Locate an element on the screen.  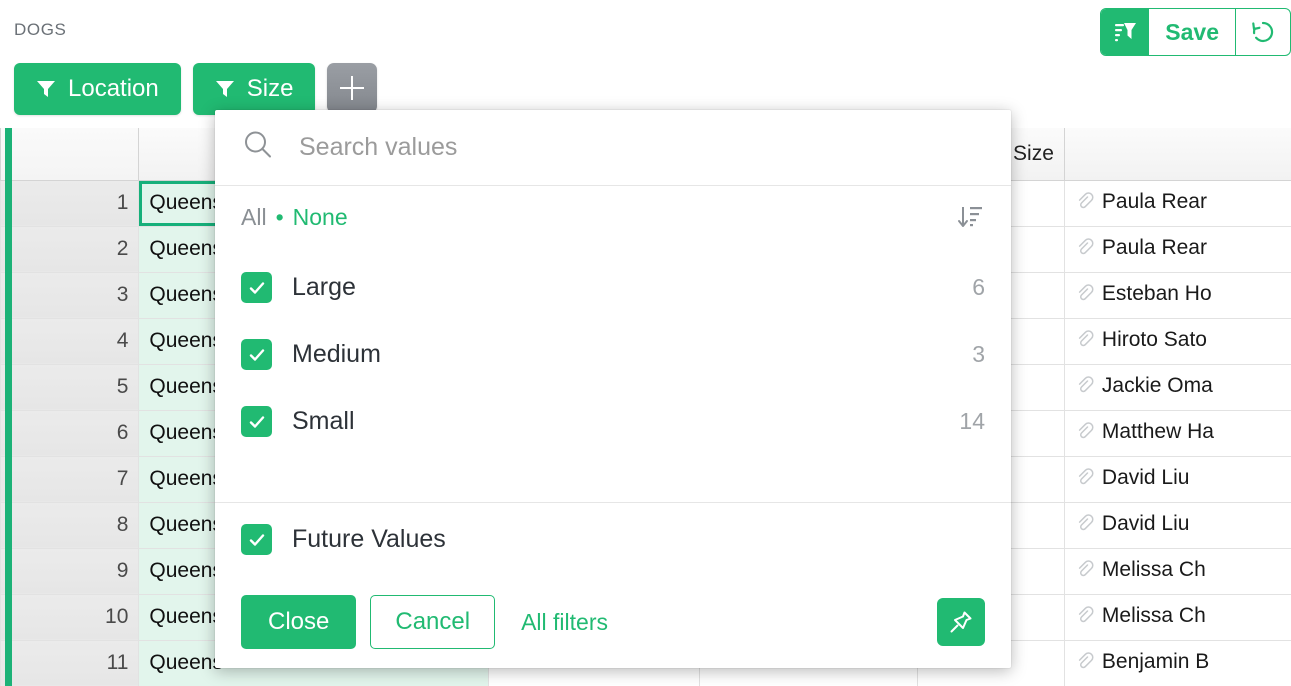
cell-owner: Hiroto Sato is located at coordinates (1177, 341).